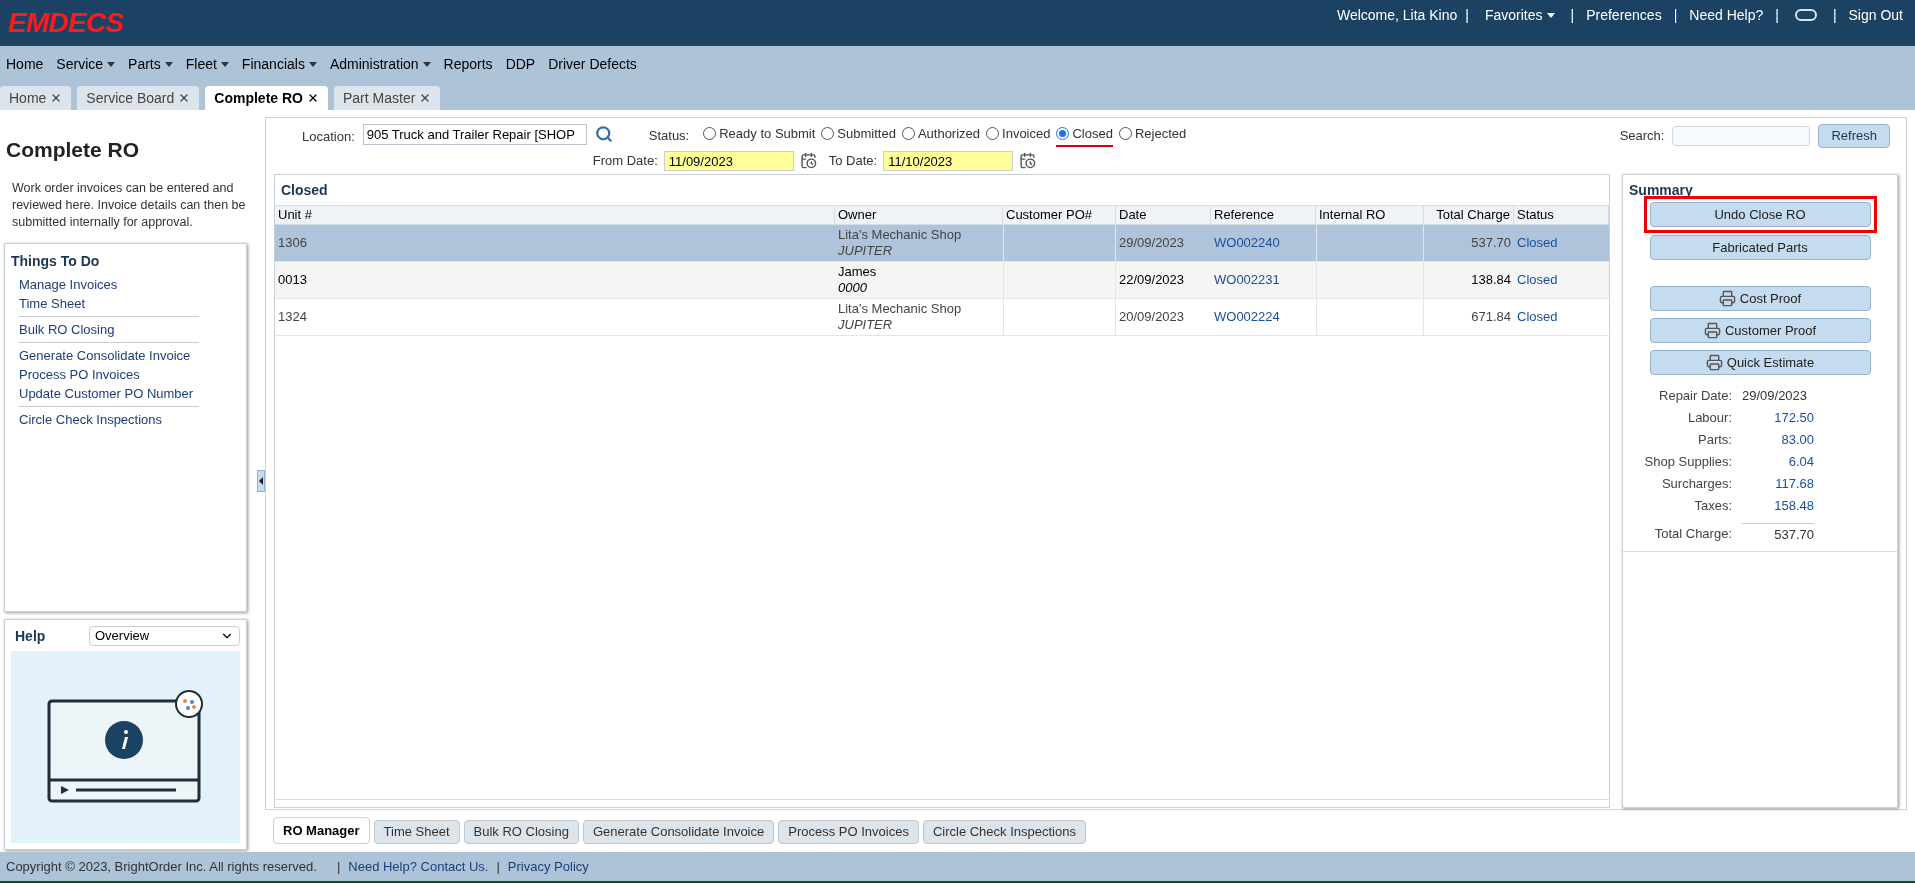 This screenshot has height=883, width=1915. Describe the element at coordinates (304, 190) in the screenshot. I see `panel-title: Closed` at that location.